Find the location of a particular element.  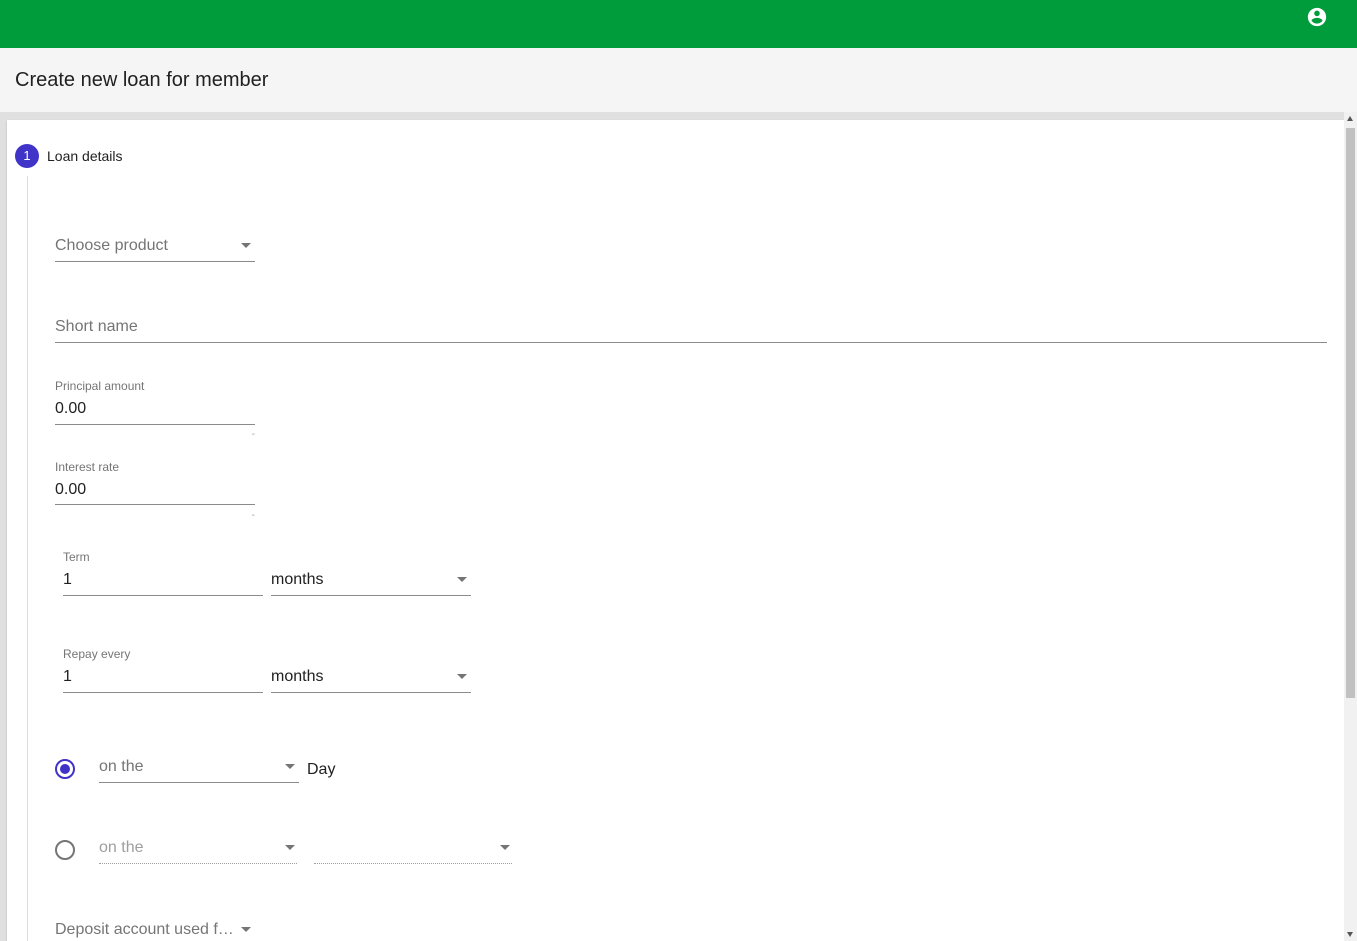

repay-on-weekday-radio is located at coordinates (65, 850).